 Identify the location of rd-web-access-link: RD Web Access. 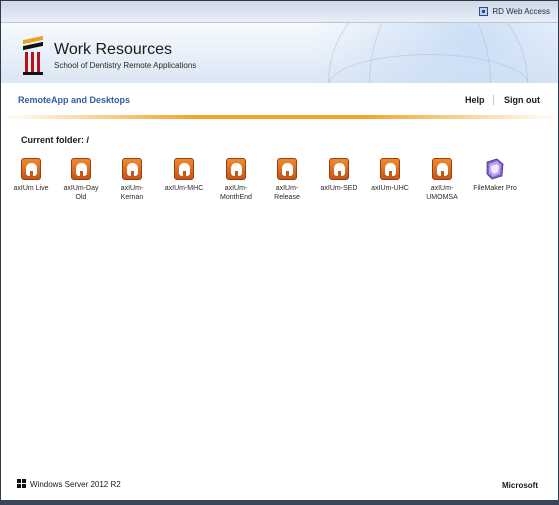
(514, 11).